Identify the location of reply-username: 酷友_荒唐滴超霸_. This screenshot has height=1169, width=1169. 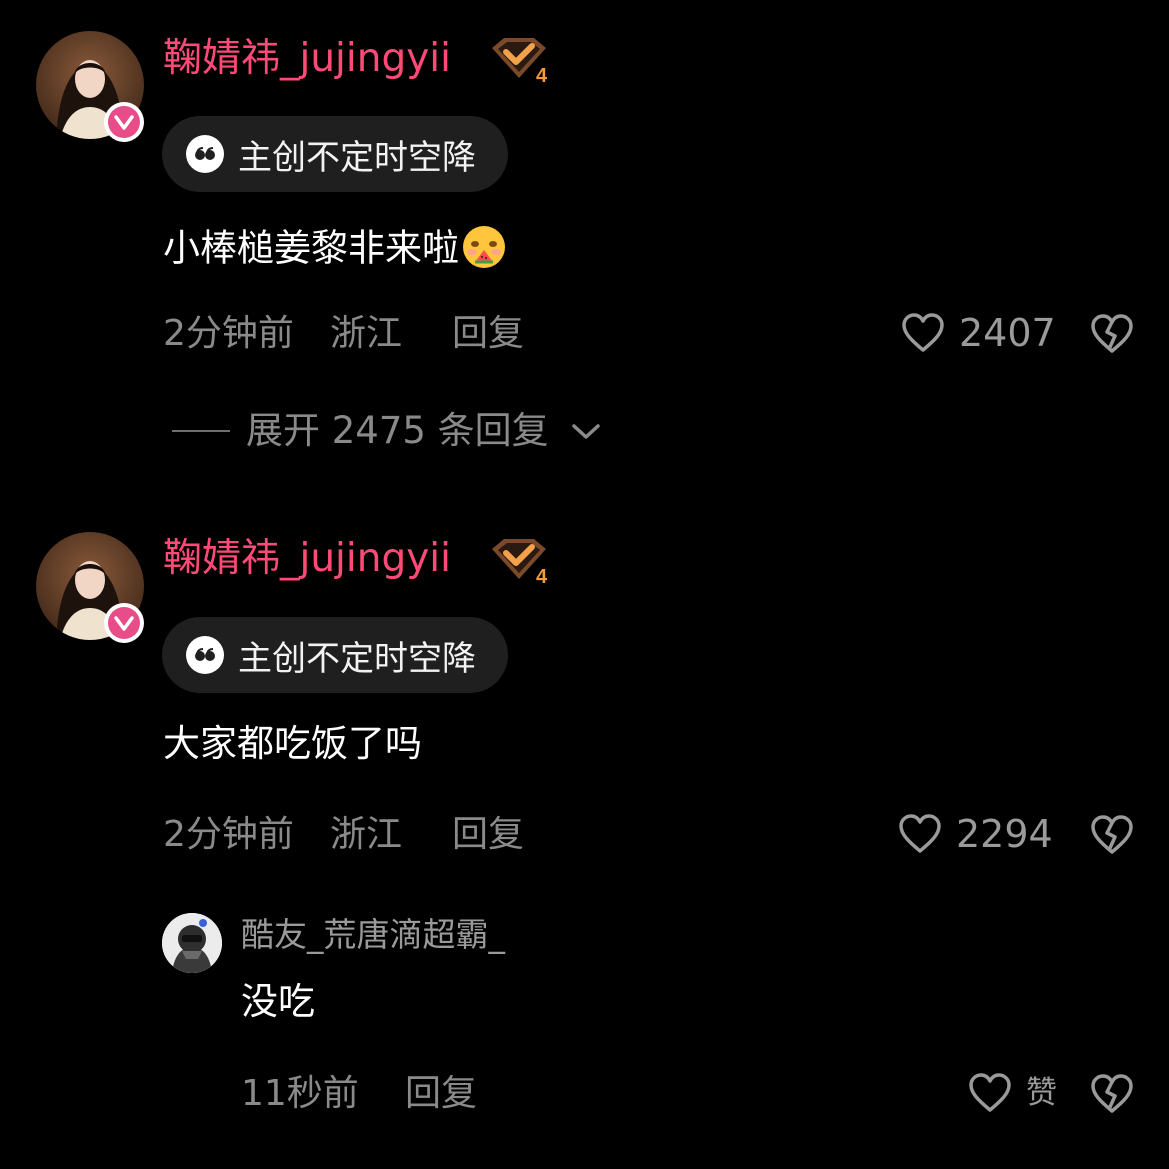
(373, 934).